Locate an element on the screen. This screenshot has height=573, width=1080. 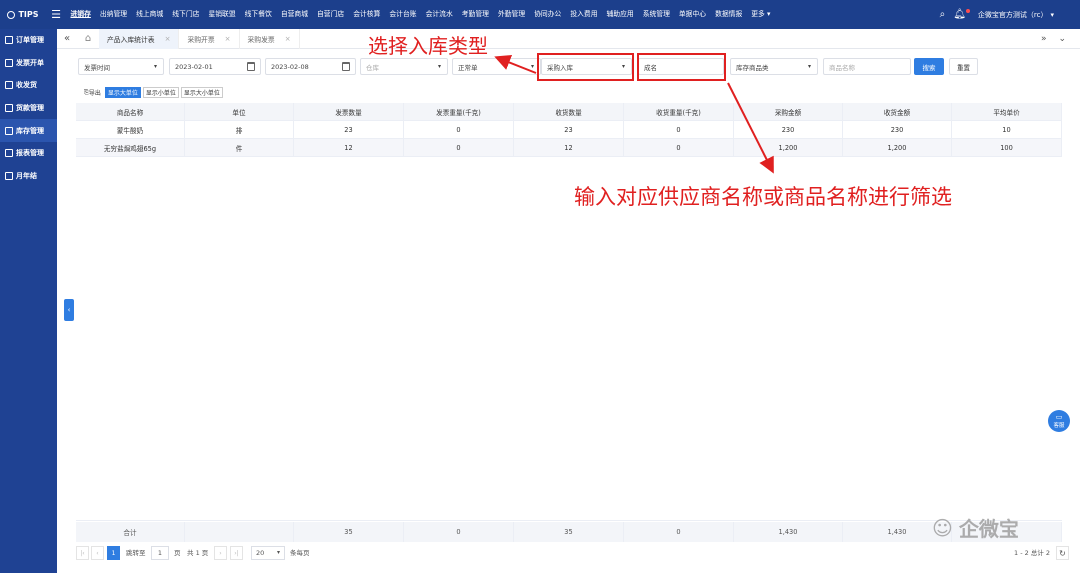
annotation-arrows is located at coordinates (634, 114).